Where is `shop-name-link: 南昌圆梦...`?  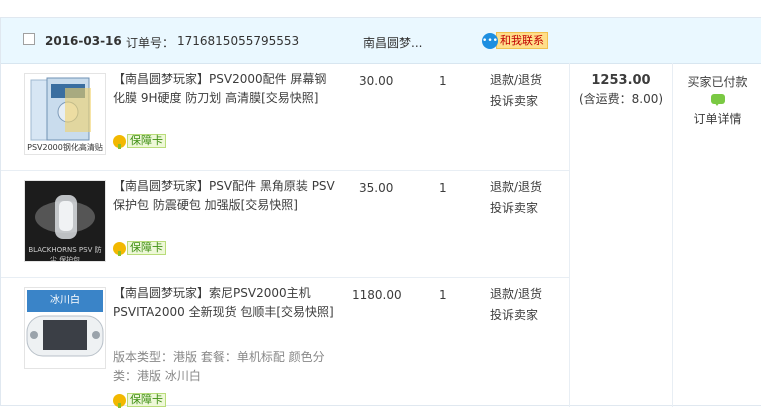 shop-name-link: 南昌圆梦... is located at coordinates (392, 42).